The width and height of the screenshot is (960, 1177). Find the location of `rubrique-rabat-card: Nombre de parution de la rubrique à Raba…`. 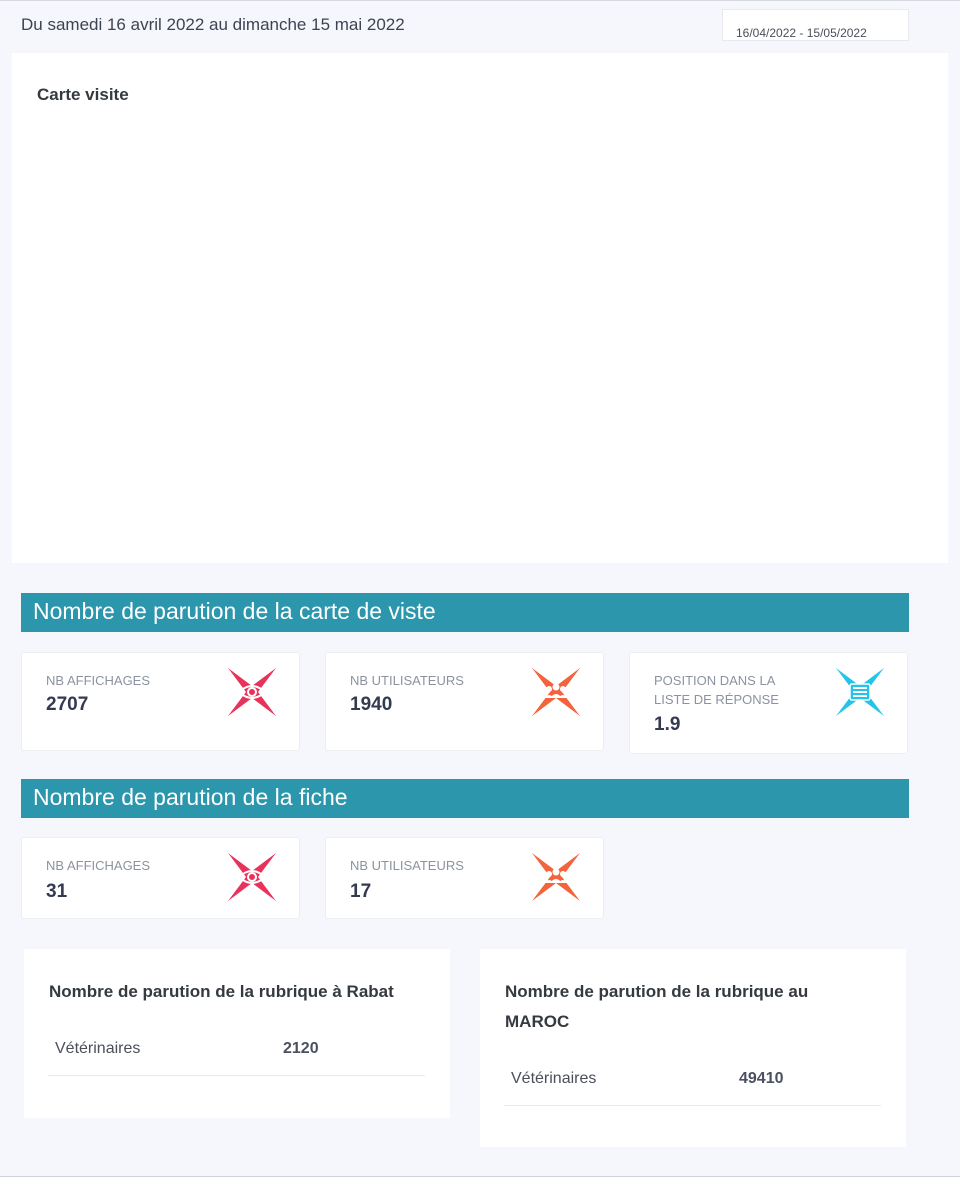

rubrique-rabat-card: Nombre de parution de la rubrique à Raba… is located at coordinates (237, 1033).